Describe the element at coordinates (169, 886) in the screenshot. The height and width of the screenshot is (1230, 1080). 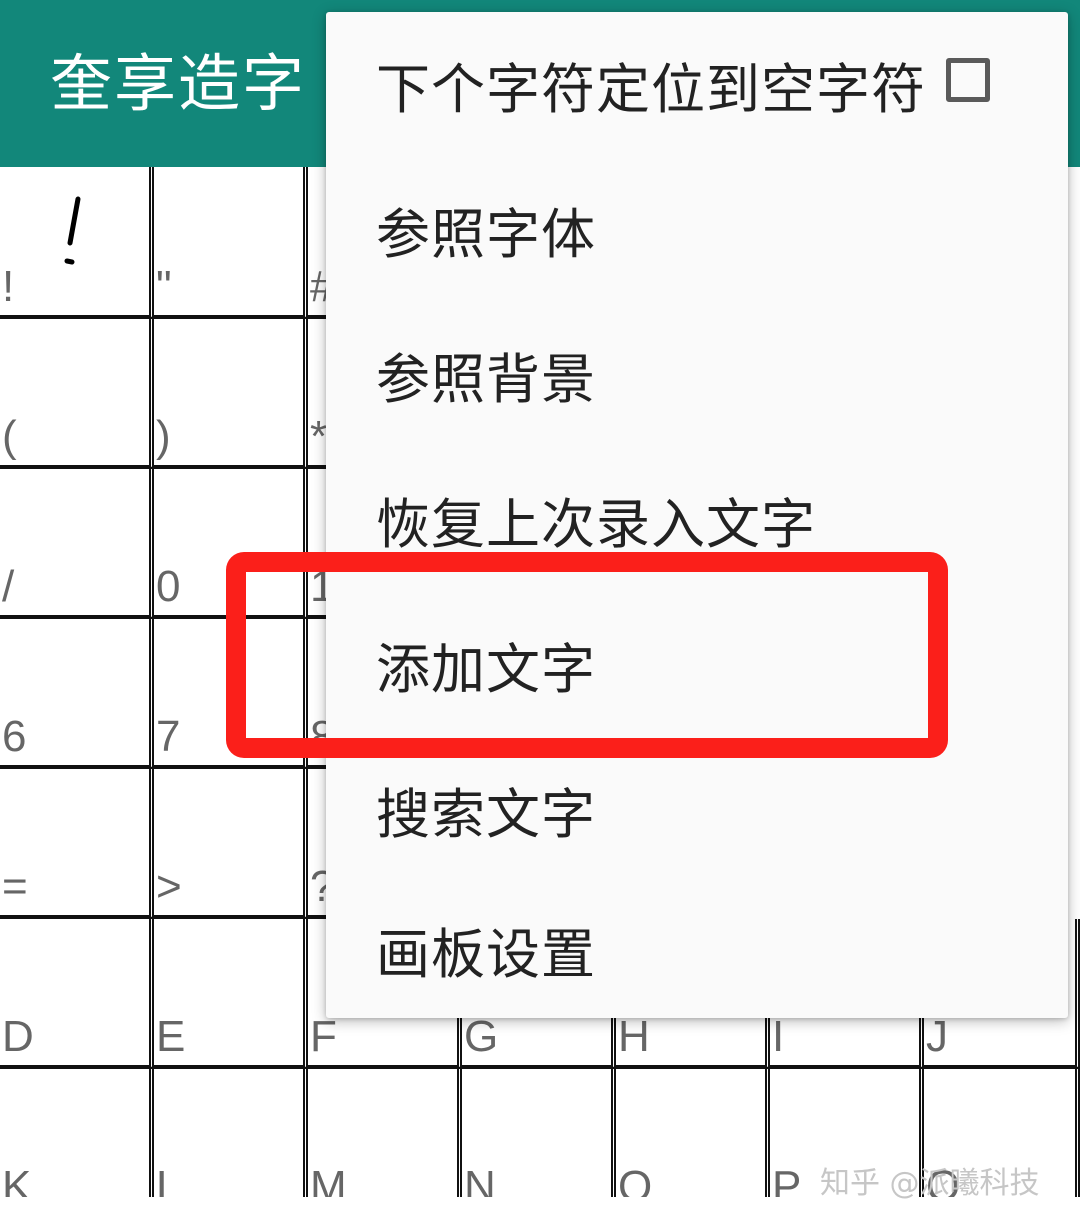
I see `glyph-label: >` at that location.